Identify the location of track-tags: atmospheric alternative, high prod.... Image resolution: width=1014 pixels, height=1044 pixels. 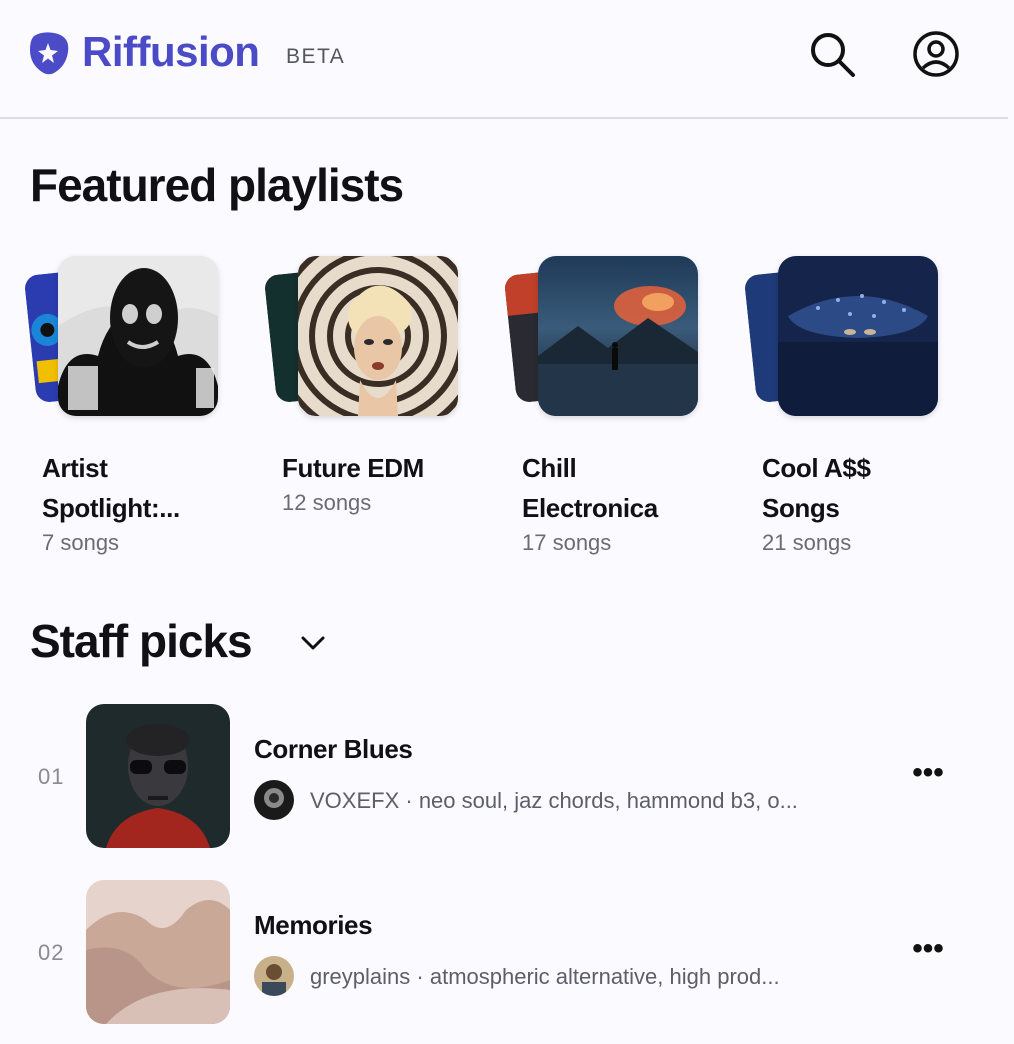
(604, 976).